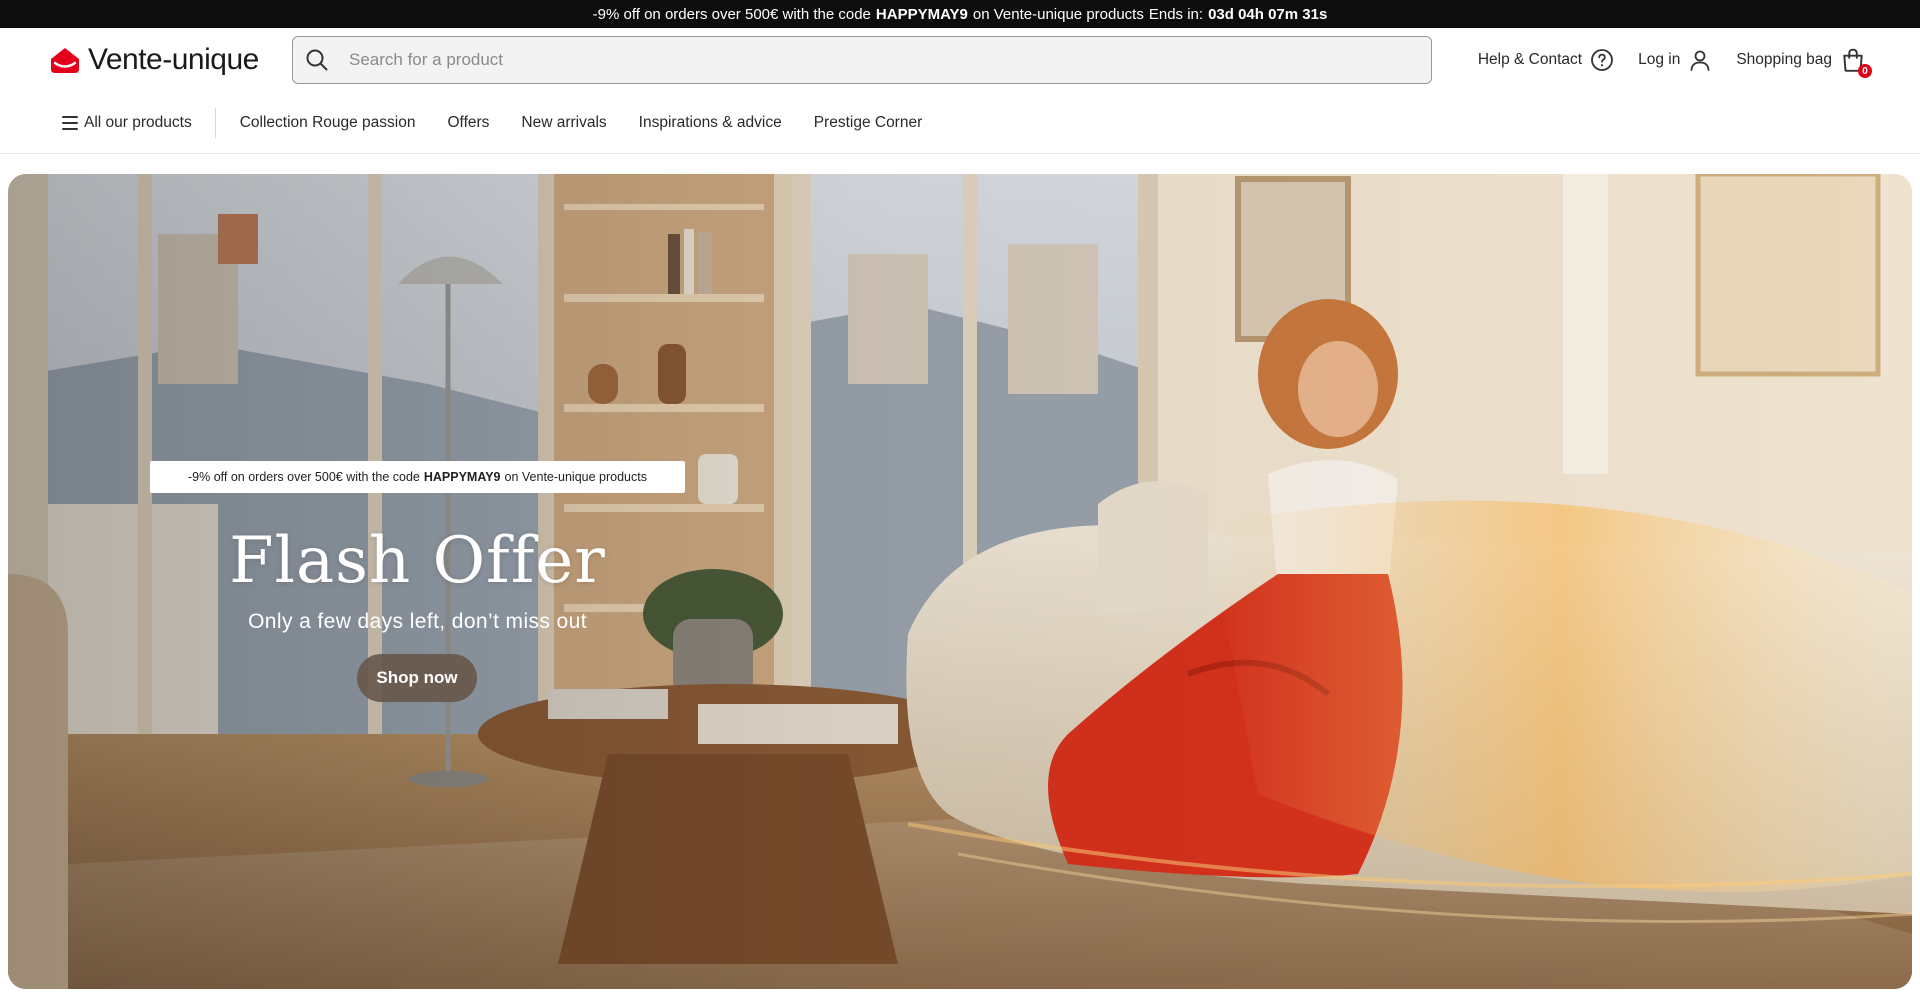 The height and width of the screenshot is (993, 1920). I want to click on nav-item-collection-rouge-passion: Collection Rouge passion, so click(328, 123).